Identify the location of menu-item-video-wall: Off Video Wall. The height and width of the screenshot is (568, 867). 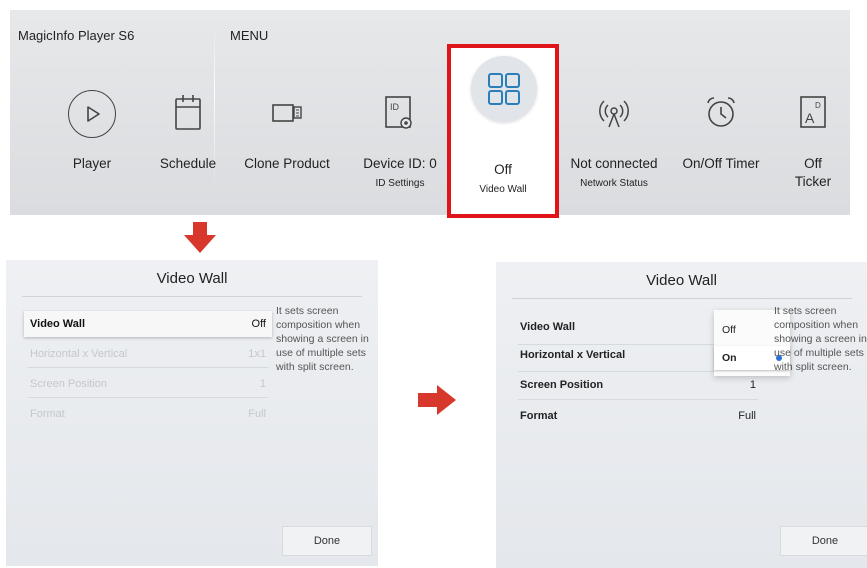
(503, 131).